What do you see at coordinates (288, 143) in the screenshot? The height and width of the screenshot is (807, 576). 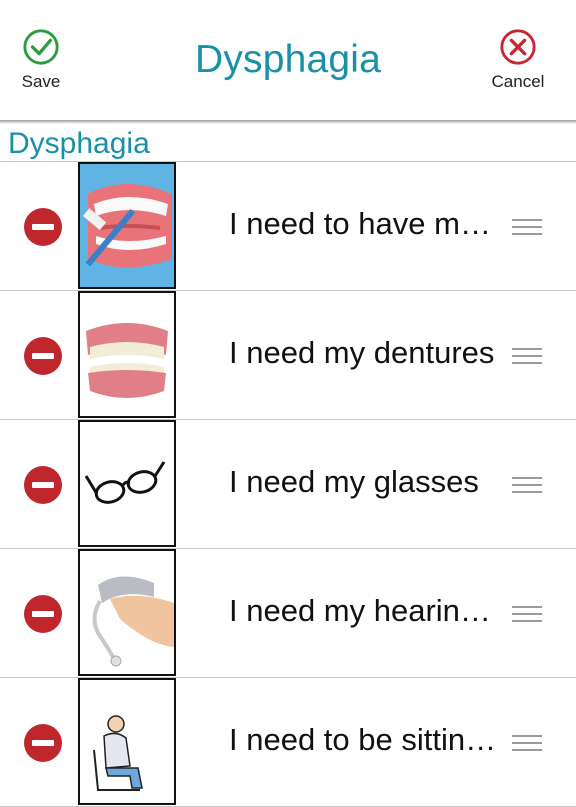 I see `section-header: Dysphagia` at bounding box center [288, 143].